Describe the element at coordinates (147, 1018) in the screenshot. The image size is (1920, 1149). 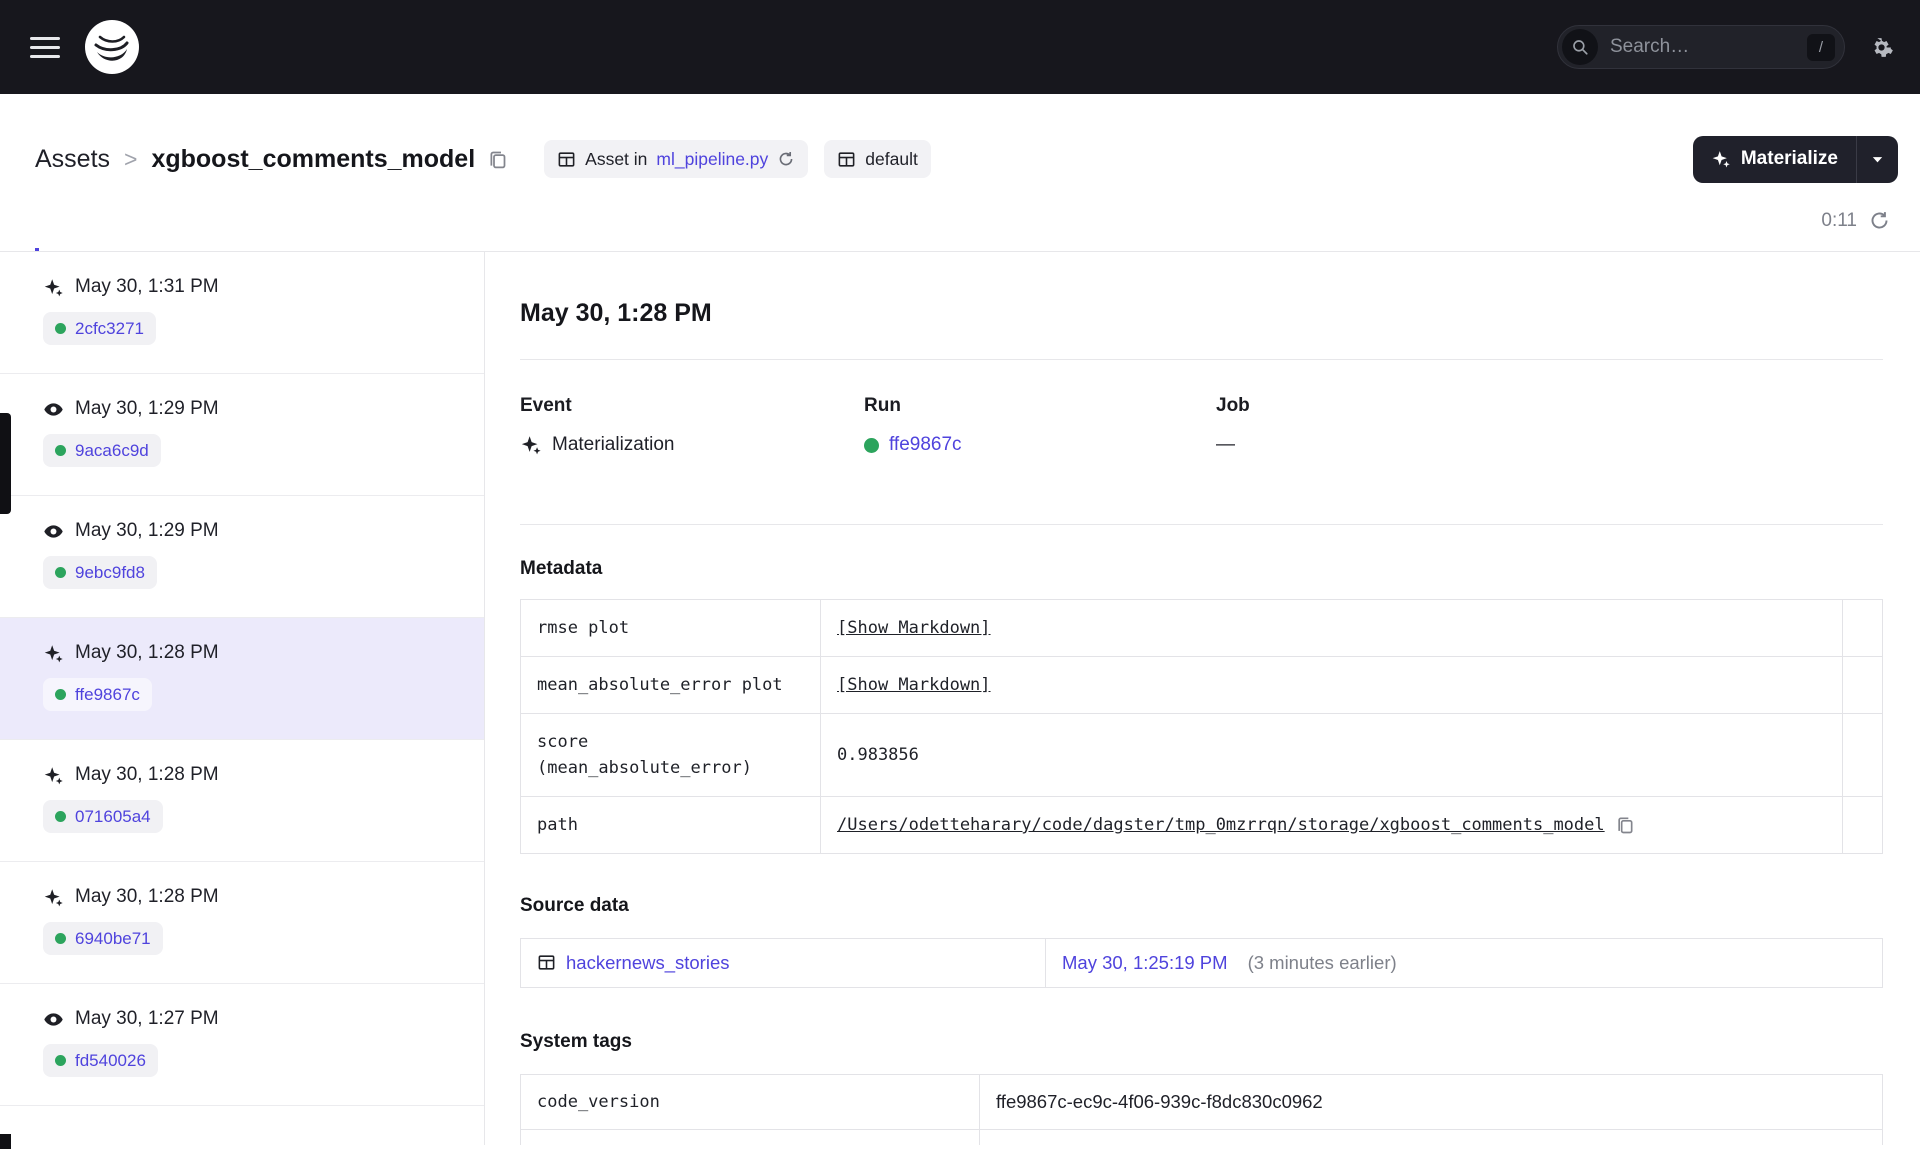
I see `event-time: May 30, 1:27 PM` at that location.